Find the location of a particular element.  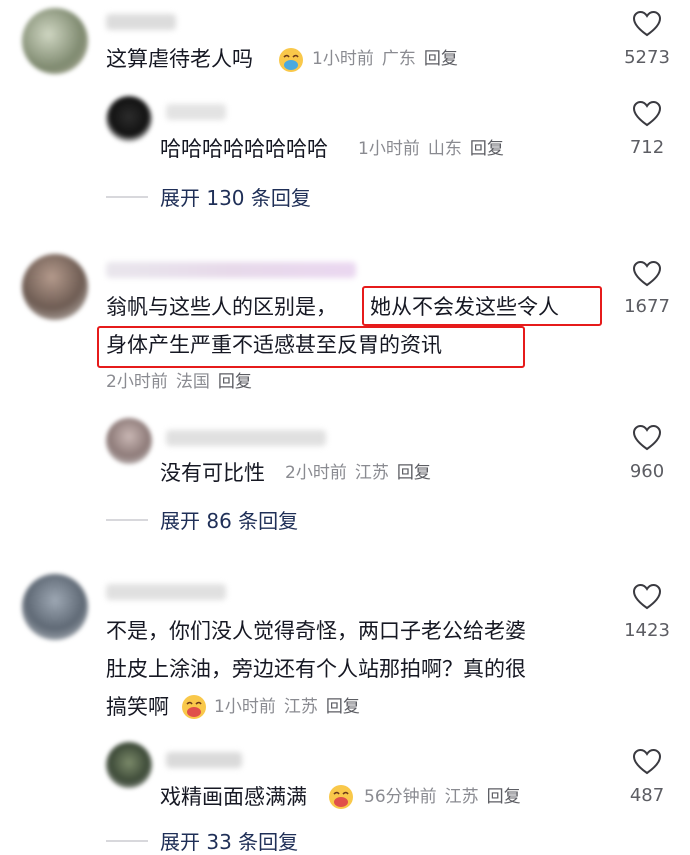

comment-text-line3: 搞笑啊 is located at coordinates (137, 707).